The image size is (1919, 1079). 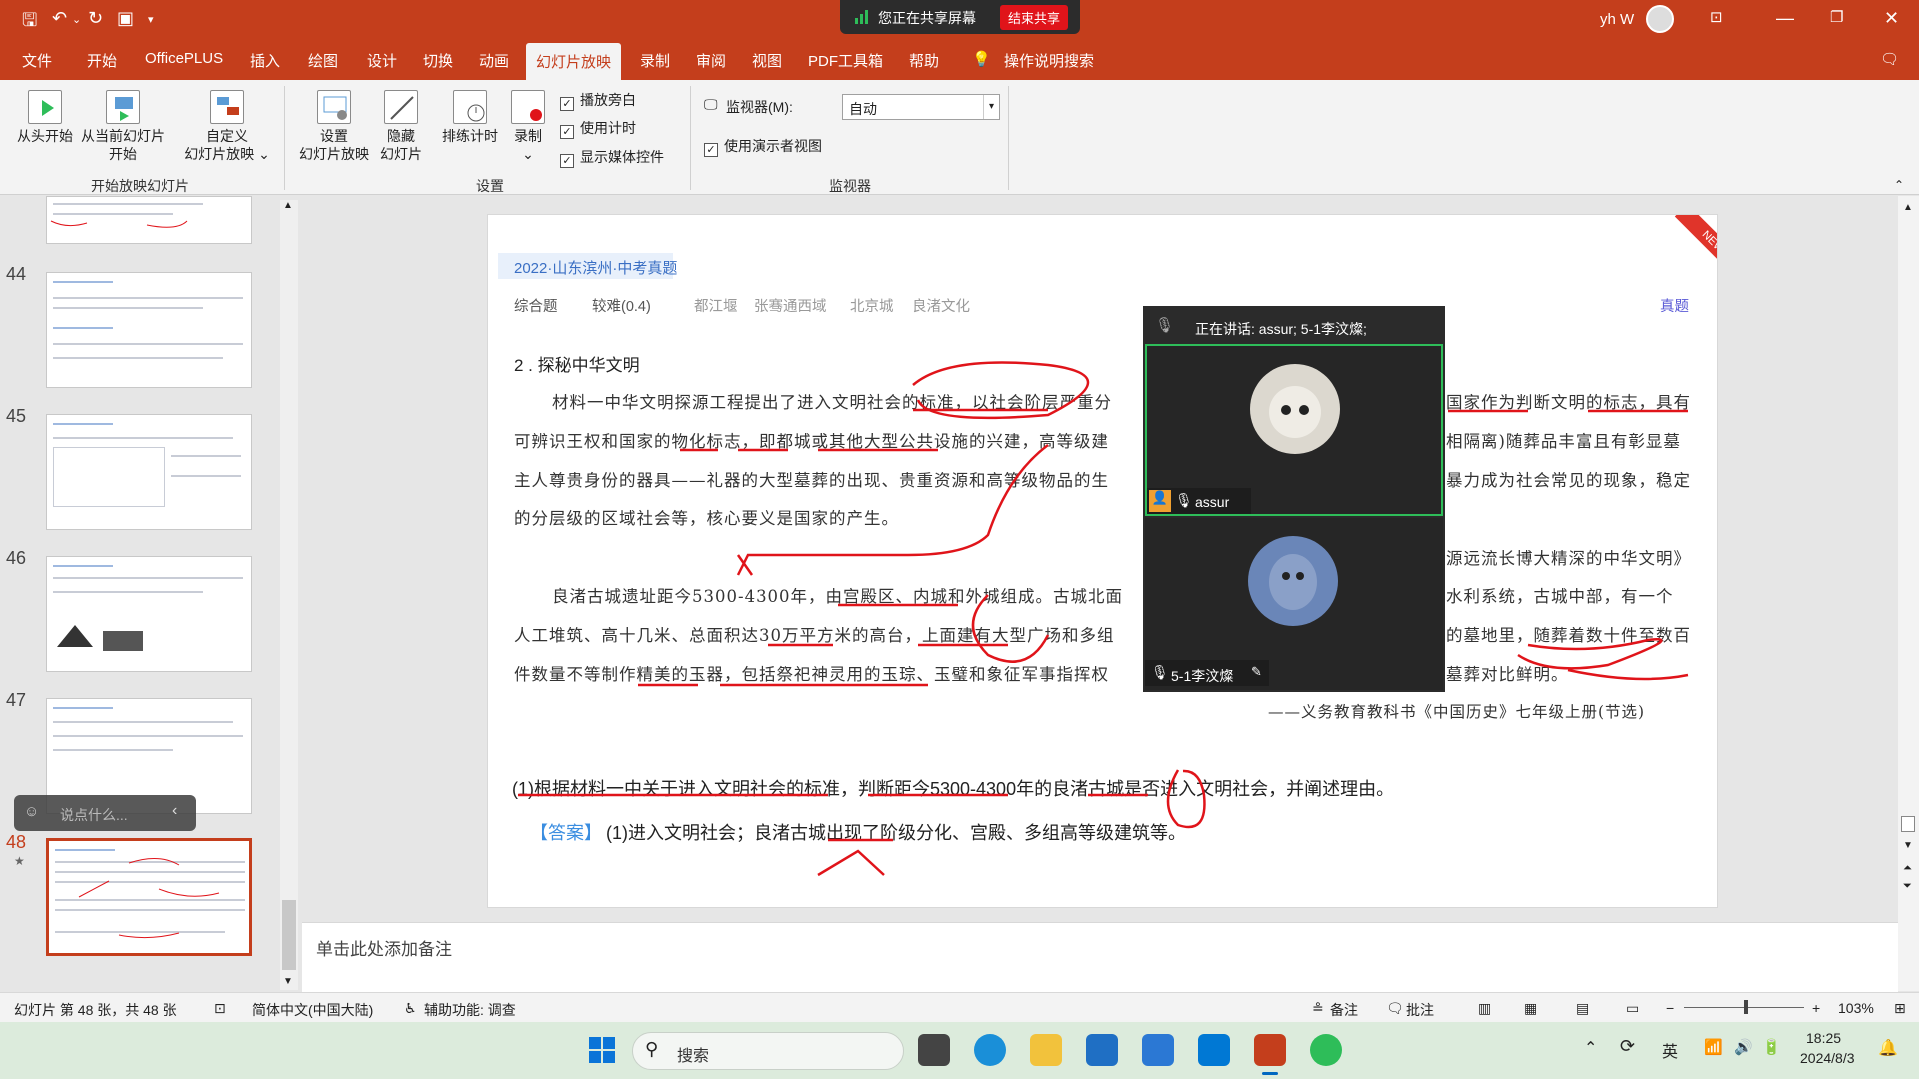 What do you see at coordinates (1785, 18) in the screenshot?
I see `minimize-icon: —` at bounding box center [1785, 18].